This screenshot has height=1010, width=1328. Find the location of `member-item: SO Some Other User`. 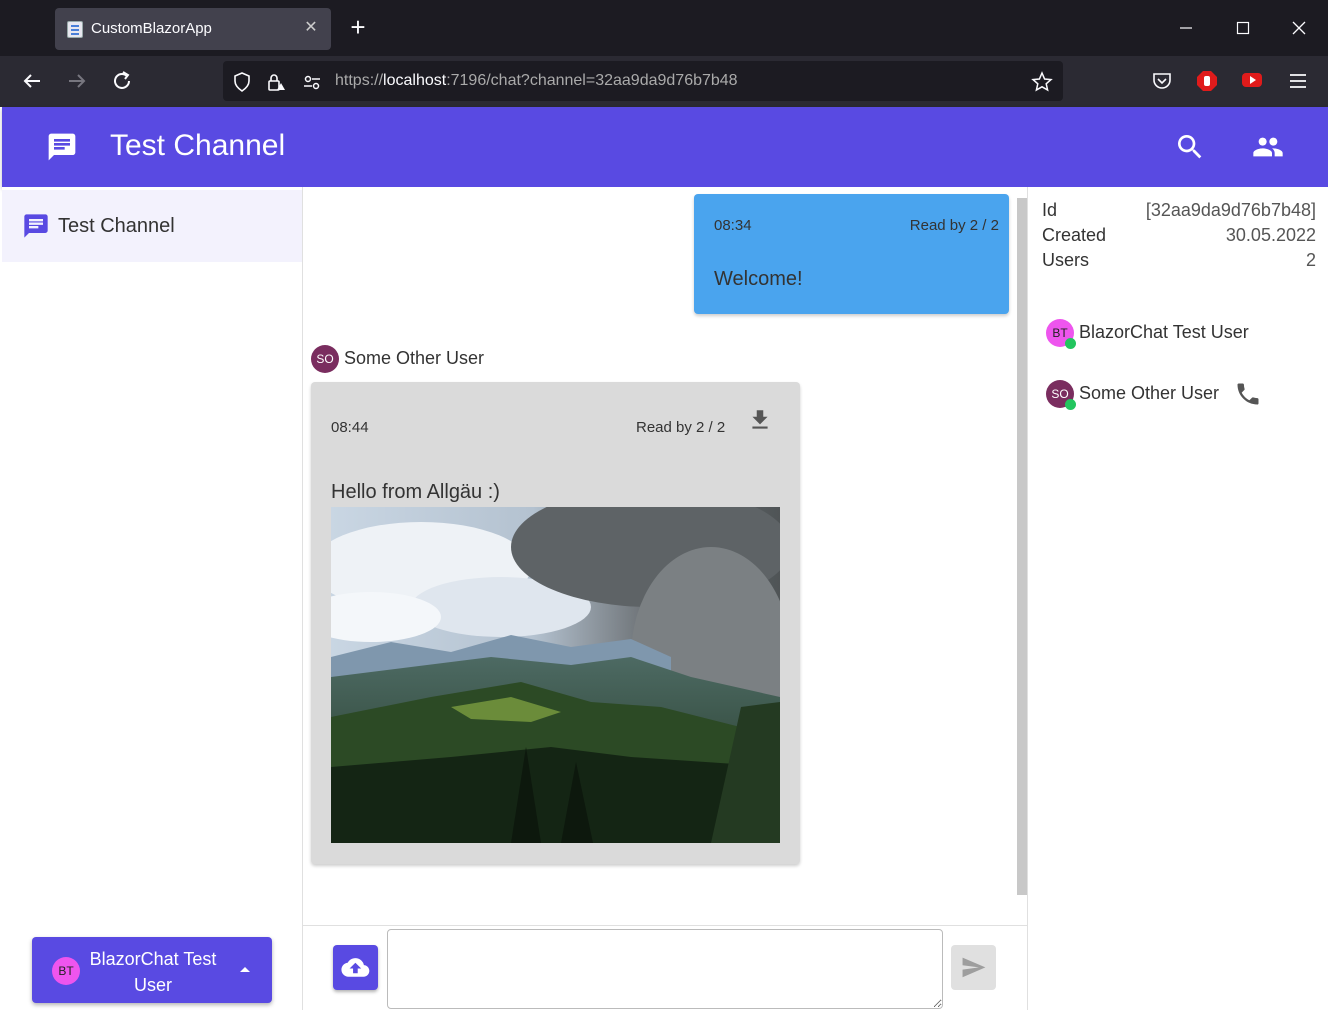

member-item: SO Some Other User is located at coordinates (1176, 395).